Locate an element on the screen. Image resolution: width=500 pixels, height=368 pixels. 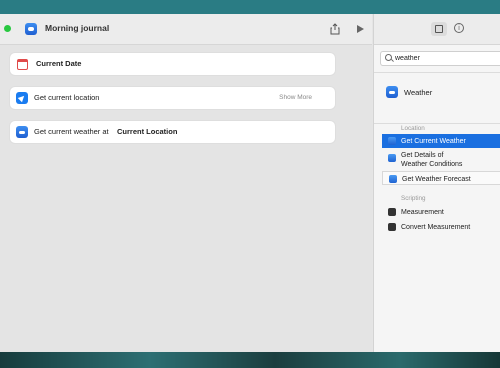
action-item-label: Get Weather Forecast is located at coordinates (436, 179).